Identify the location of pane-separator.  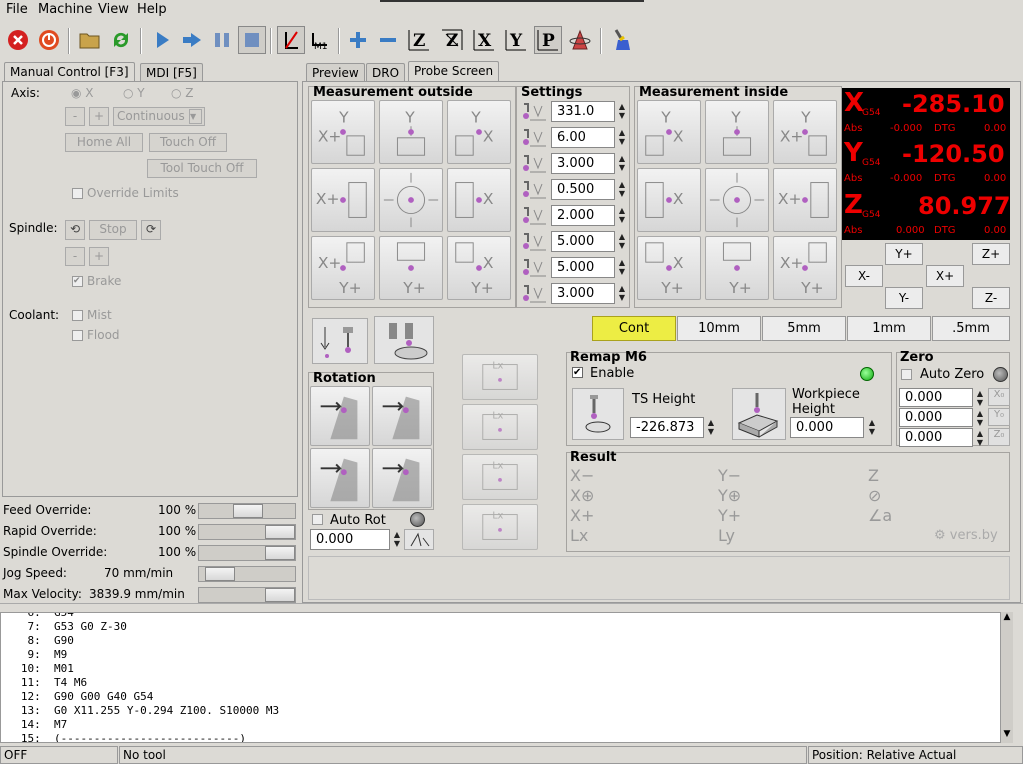
(511, 607).